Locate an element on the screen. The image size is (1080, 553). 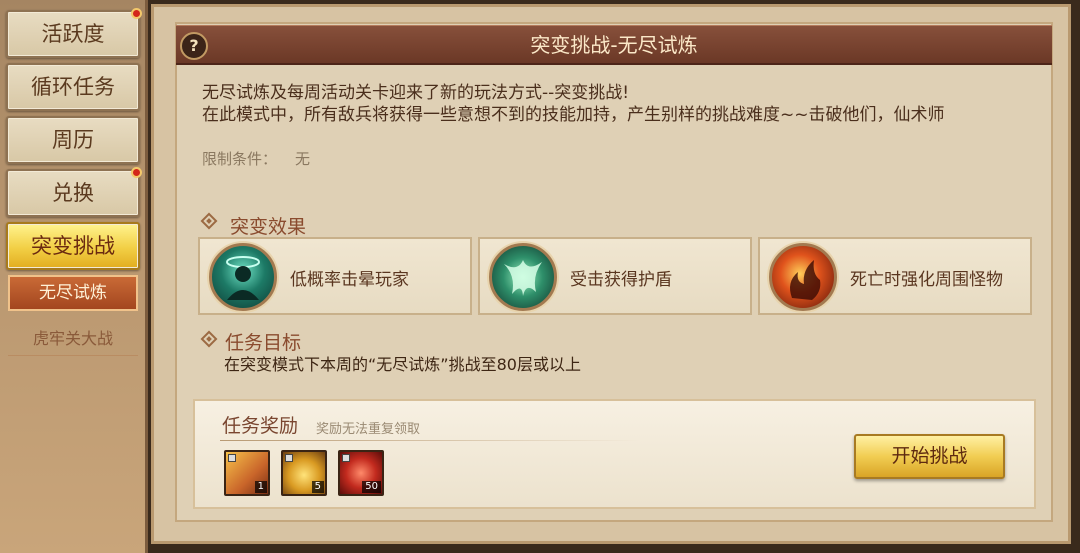
sidebar-item-label: 周历 is located at coordinates (73, 140).